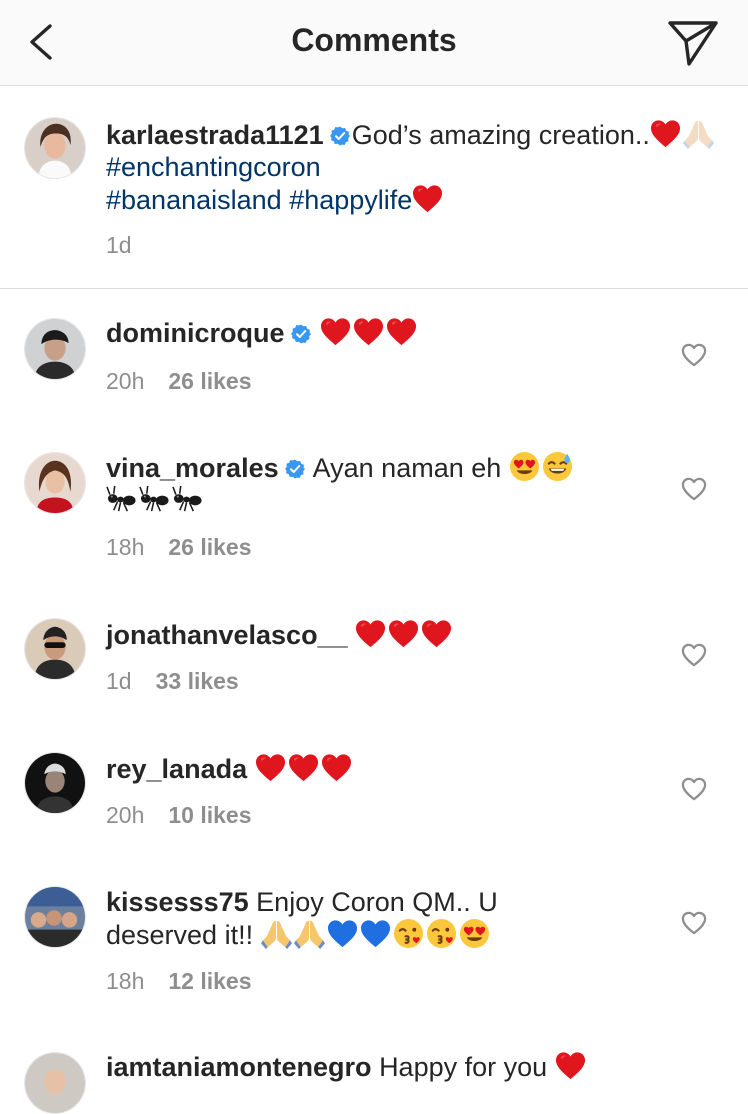 The width and height of the screenshot is (748, 1114). What do you see at coordinates (197, 681) in the screenshot?
I see `comment-likes: 33 likes` at bounding box center [197, 681].